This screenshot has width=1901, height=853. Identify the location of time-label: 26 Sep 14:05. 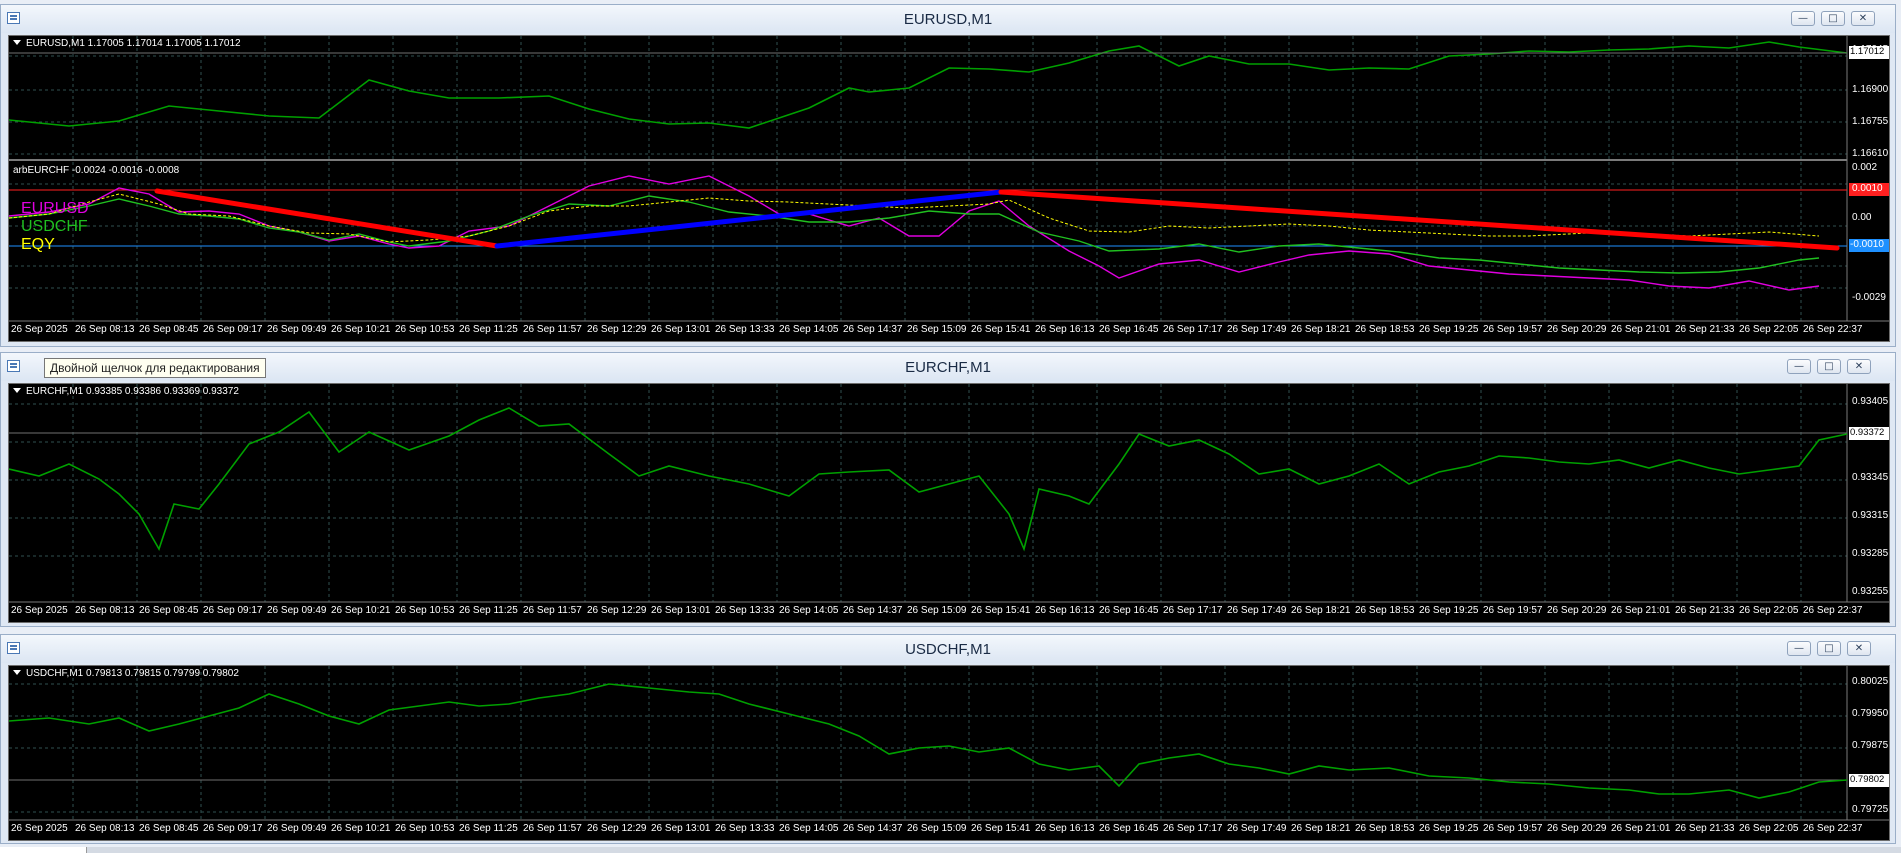
(809, 610).